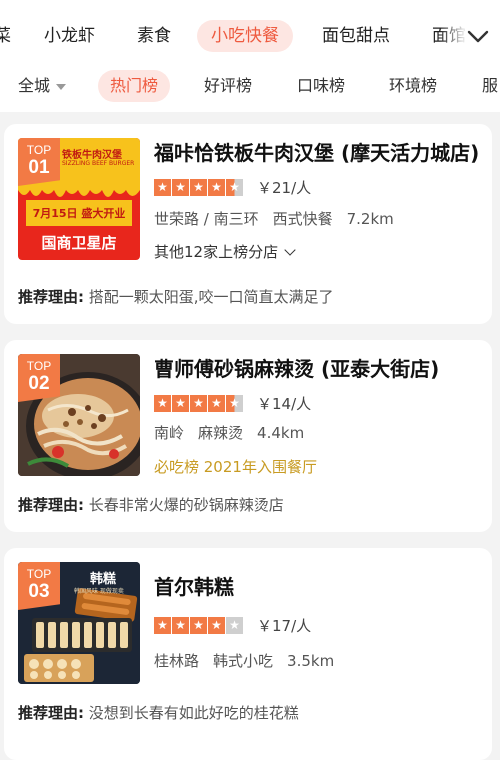 Image resolution: width=500 pixels, height=760 pixels. I want to click on recommend-reason: 推荐理由: 长春非常火爆的砂锅麻辣烫店, so click(151, 504).